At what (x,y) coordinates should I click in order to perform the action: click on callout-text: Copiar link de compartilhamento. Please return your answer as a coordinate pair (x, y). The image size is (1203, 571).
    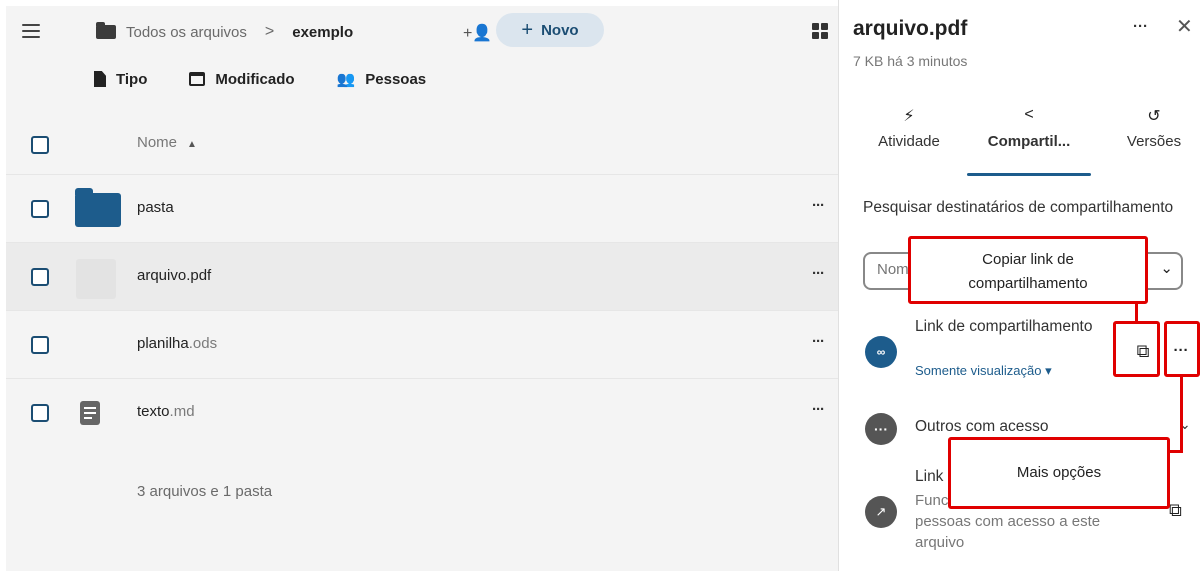
    Looking at the image, I should click on (1028, 271).